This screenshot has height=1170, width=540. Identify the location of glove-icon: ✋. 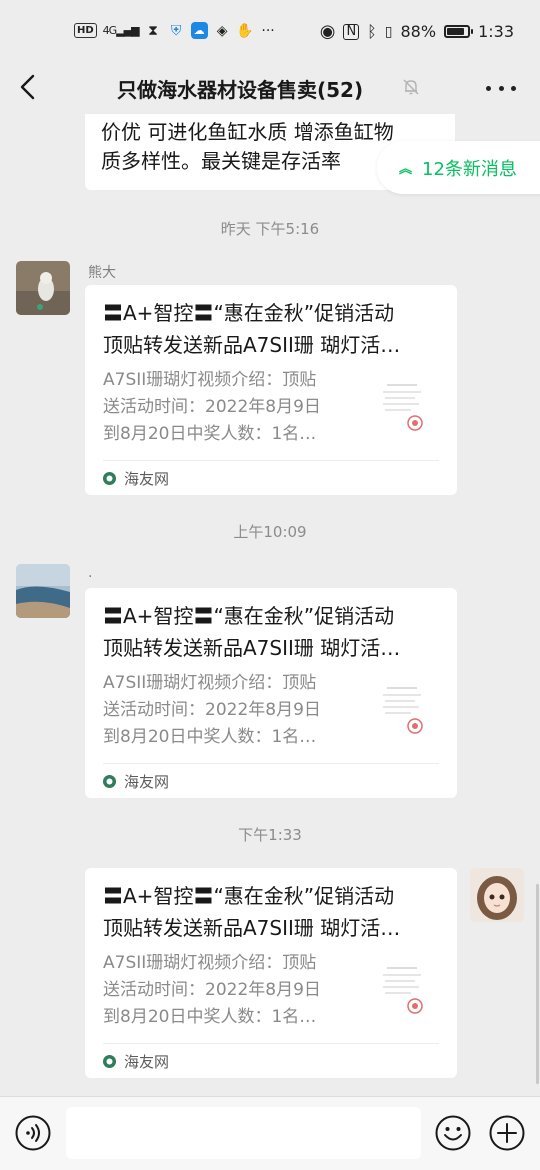
(245, 30).